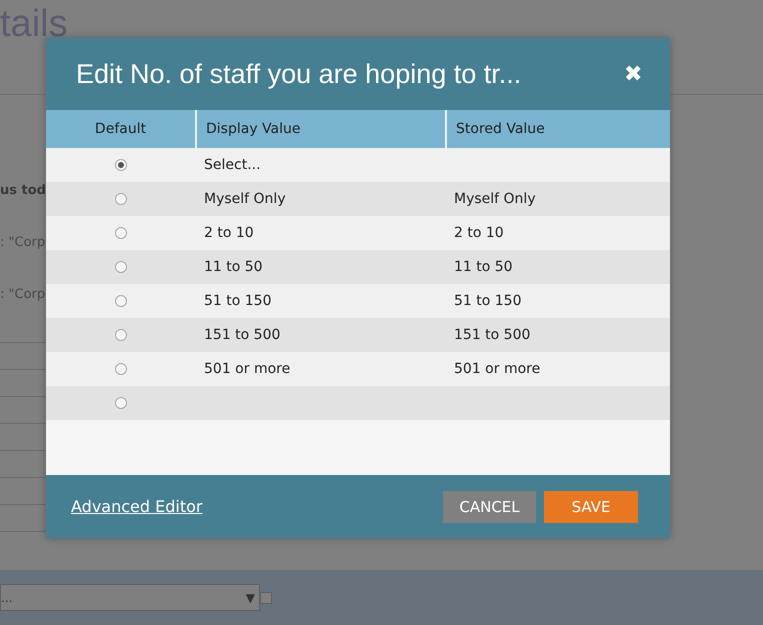  What do you see at coordinates (591, 506) in the screenshot?
I see `save-button: SAVE` at bounding box center [591, 506].